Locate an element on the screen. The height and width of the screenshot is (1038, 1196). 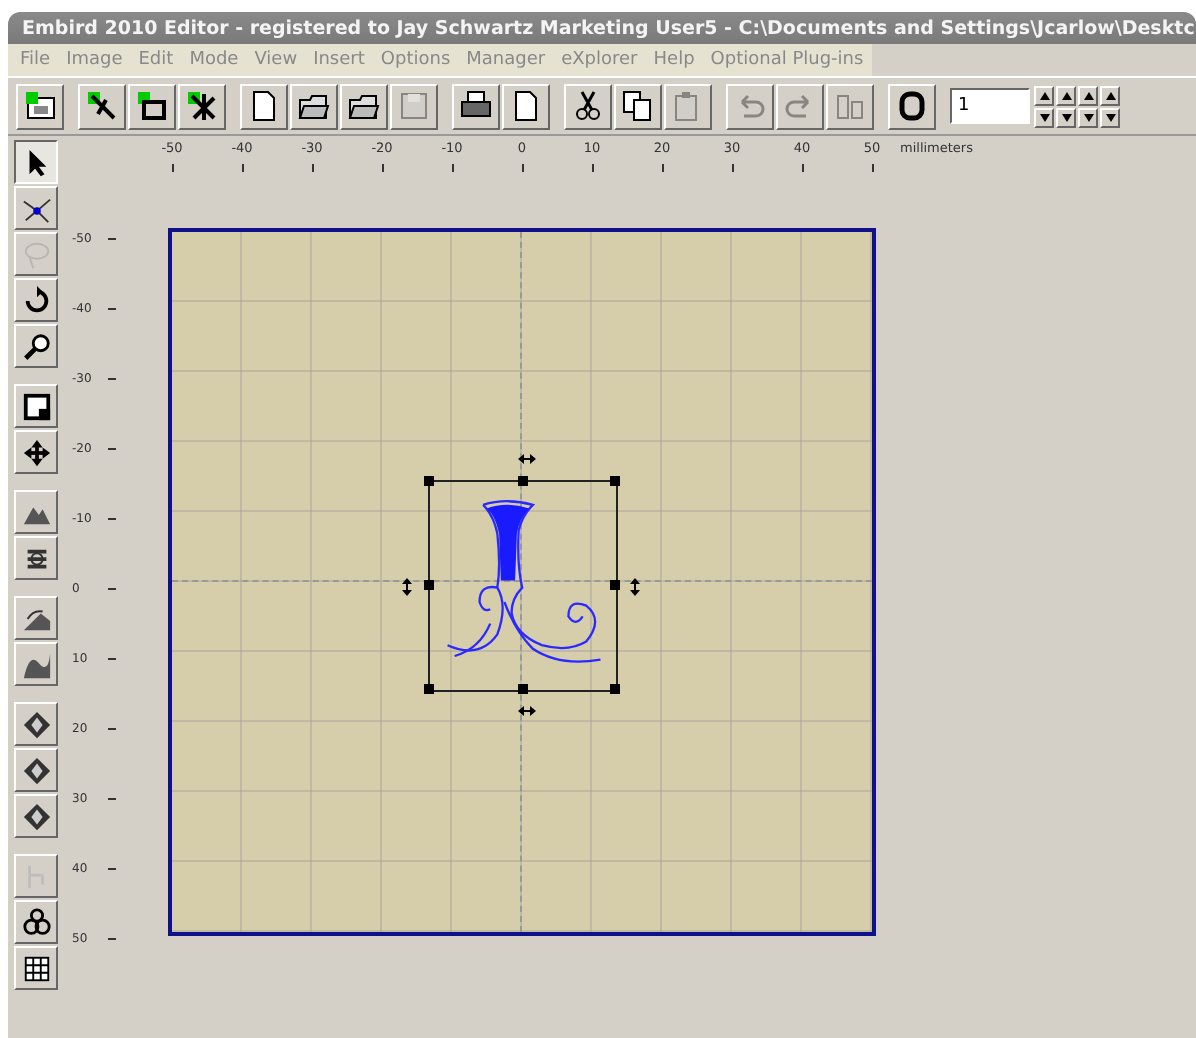
menu-item: eXplorer is located at coordinates (599, 60).